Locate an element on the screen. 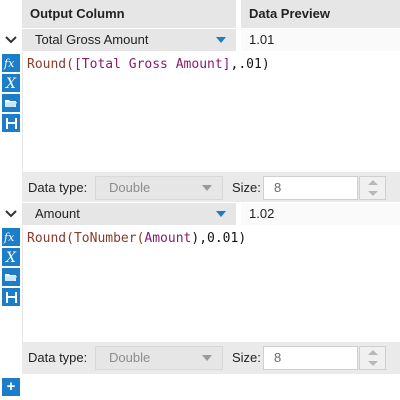 This screenshot has width=400, height=400. formula-row-header: Total Gross Amount 1.01 is located at coordinates (200, 40).